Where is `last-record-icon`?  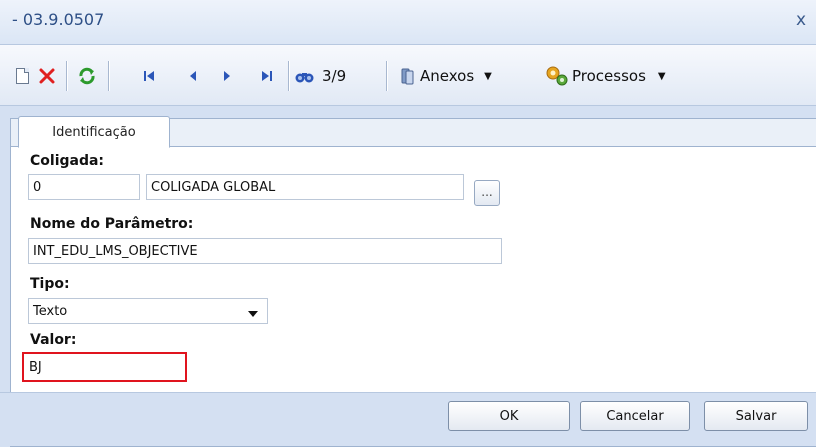 last-record-icon is located at coordinates (267, 76).